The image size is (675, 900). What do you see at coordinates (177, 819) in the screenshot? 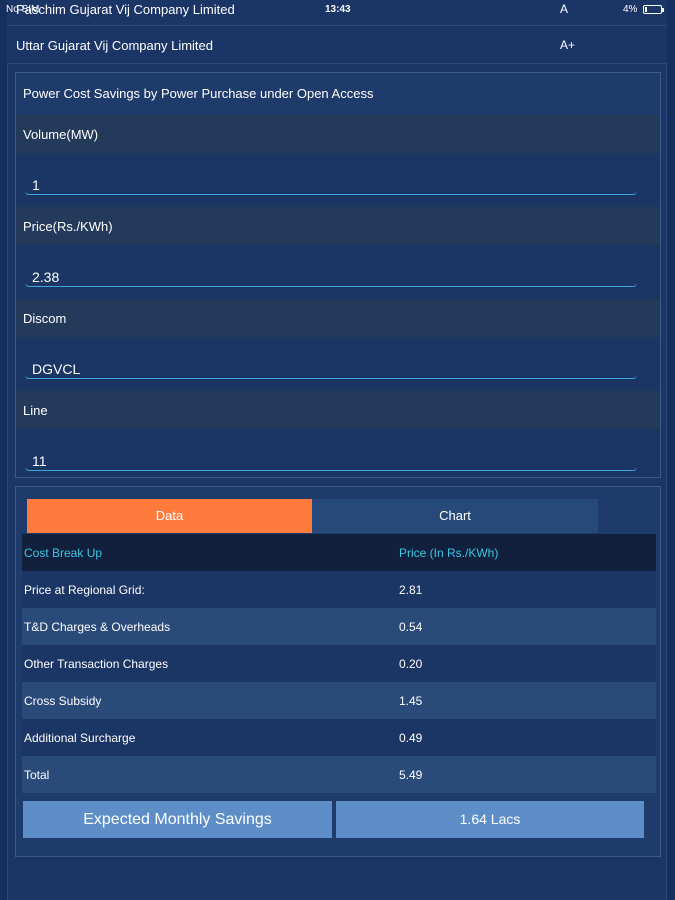
I see `expected-monthly-savings-button: Expected Monthly Savings` at bounding box center [177, 819].